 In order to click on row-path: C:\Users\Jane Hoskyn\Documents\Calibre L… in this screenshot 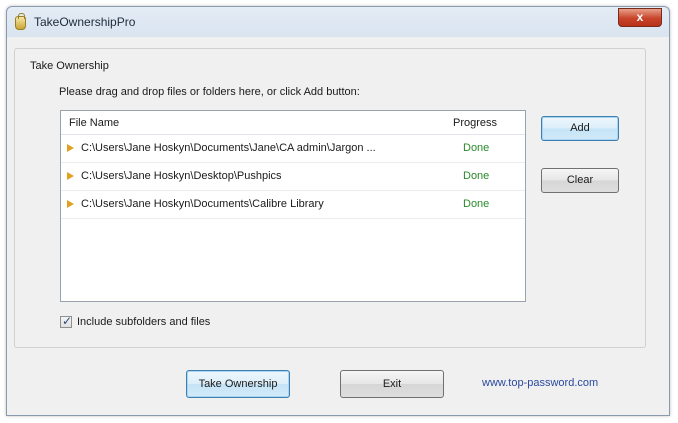, I will do `click(202, 204)`.